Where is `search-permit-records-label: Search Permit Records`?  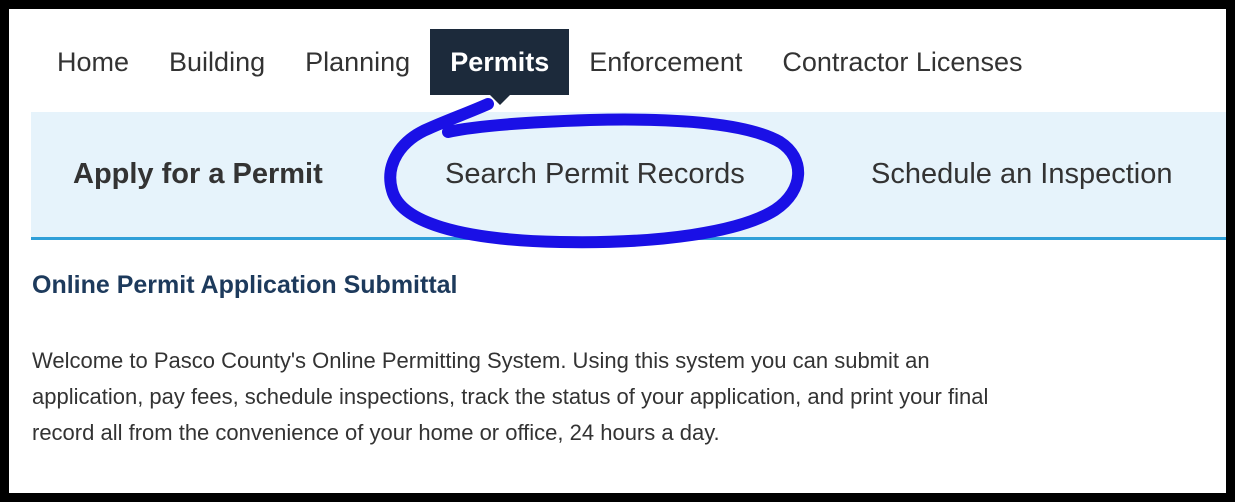 search-permit-records-label: Search Permit Records is located at coordinates (595, 174).